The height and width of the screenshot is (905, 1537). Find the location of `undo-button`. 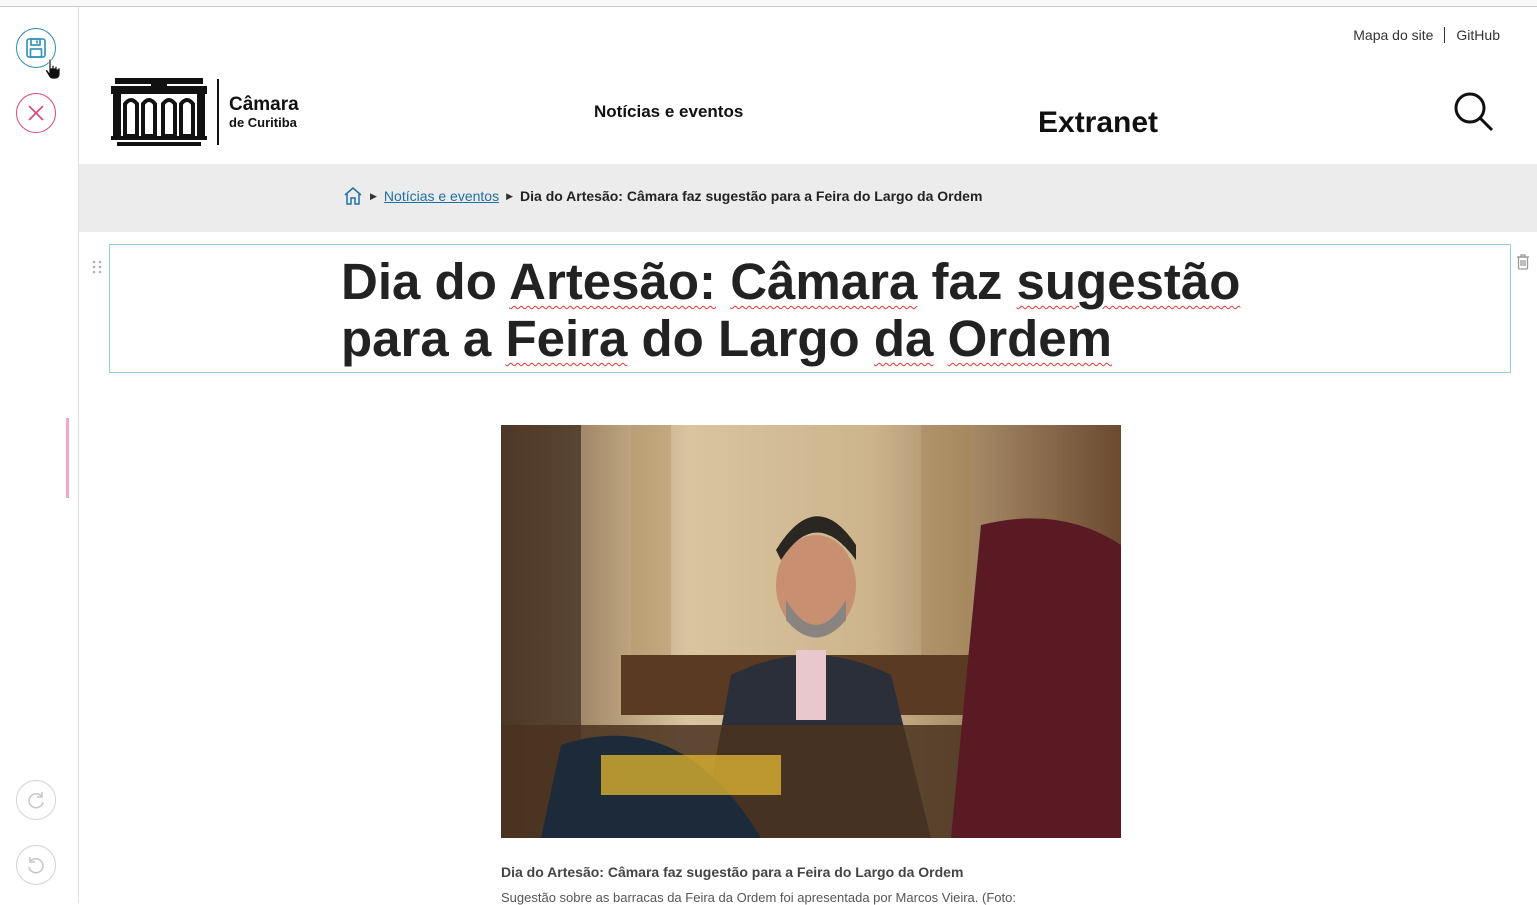

undo-button is located at coordinates (36, 865).